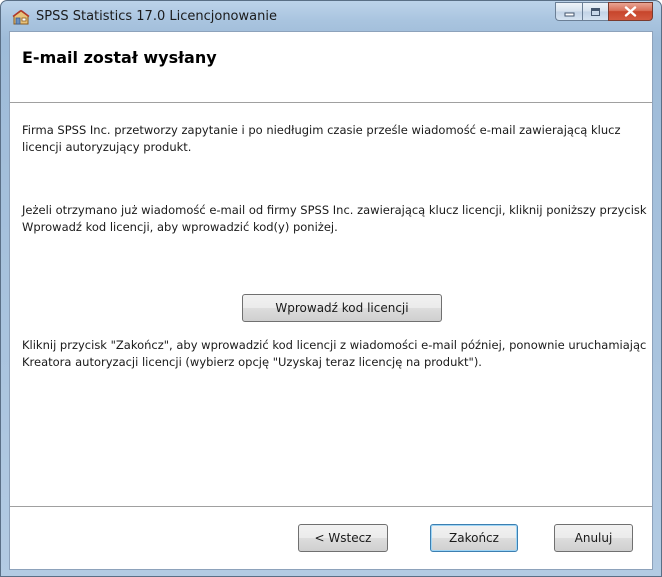 The image size is (662, 577). Describe the element at coordinates (331, 67) in the screenshot. I see `wizard-header: E-mail został wysłany` at that location.